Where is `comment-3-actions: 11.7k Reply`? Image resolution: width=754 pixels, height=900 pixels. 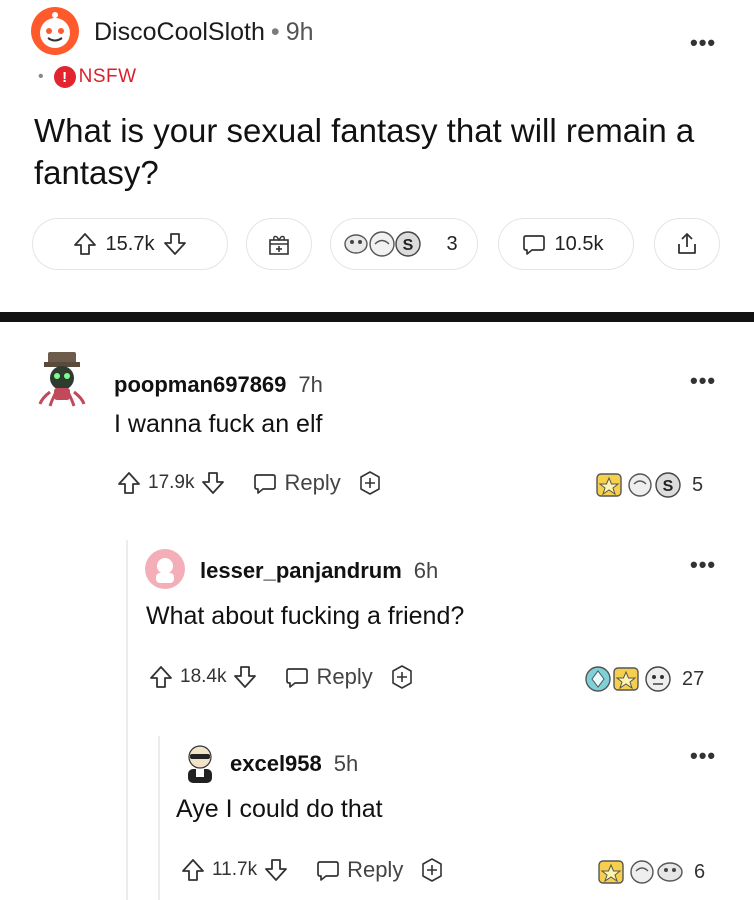 comment-3-actions: 11.7k Reply is located at coordinates (312, 870).